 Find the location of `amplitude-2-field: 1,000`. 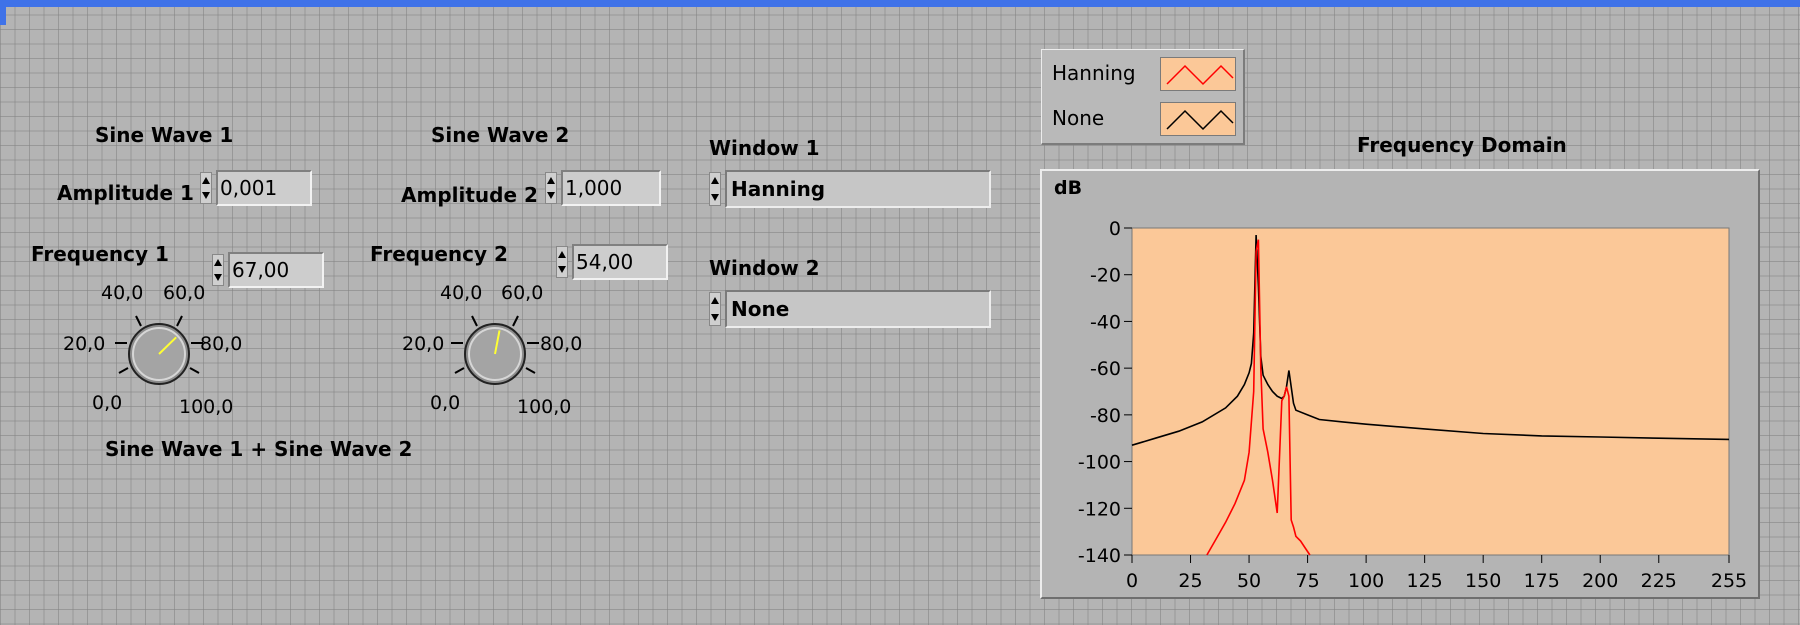

amplitude-2-field: 1,000 is located at coordinates (611, 188).